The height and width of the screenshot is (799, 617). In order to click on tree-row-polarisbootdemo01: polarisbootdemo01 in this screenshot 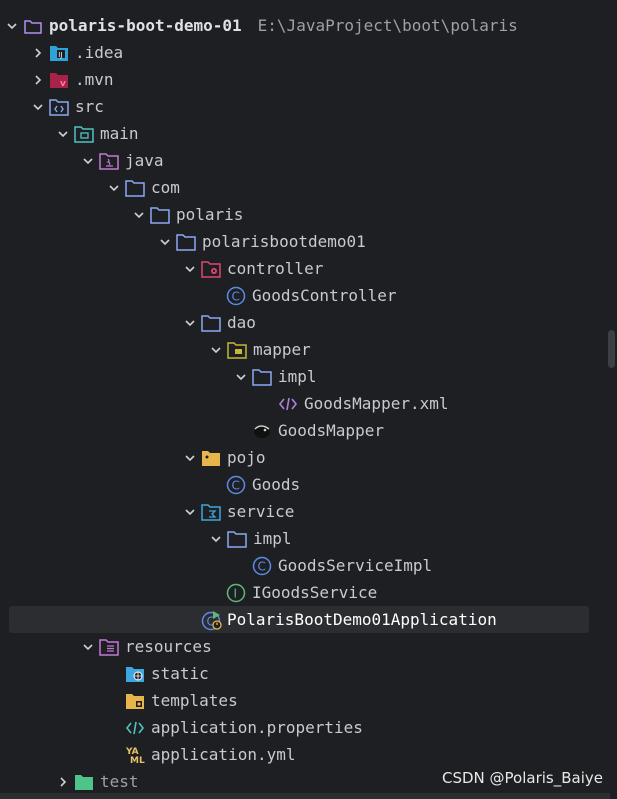, I will do `click(300, 241)`.